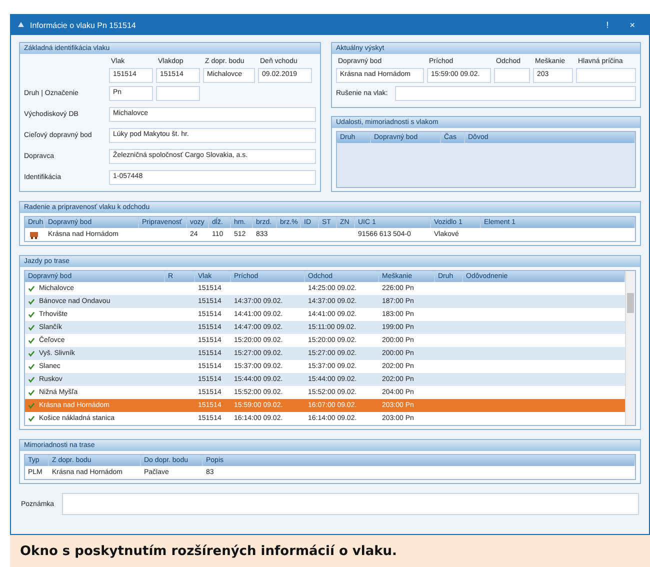  I want to click on window-control: ×, so click(632, 25).